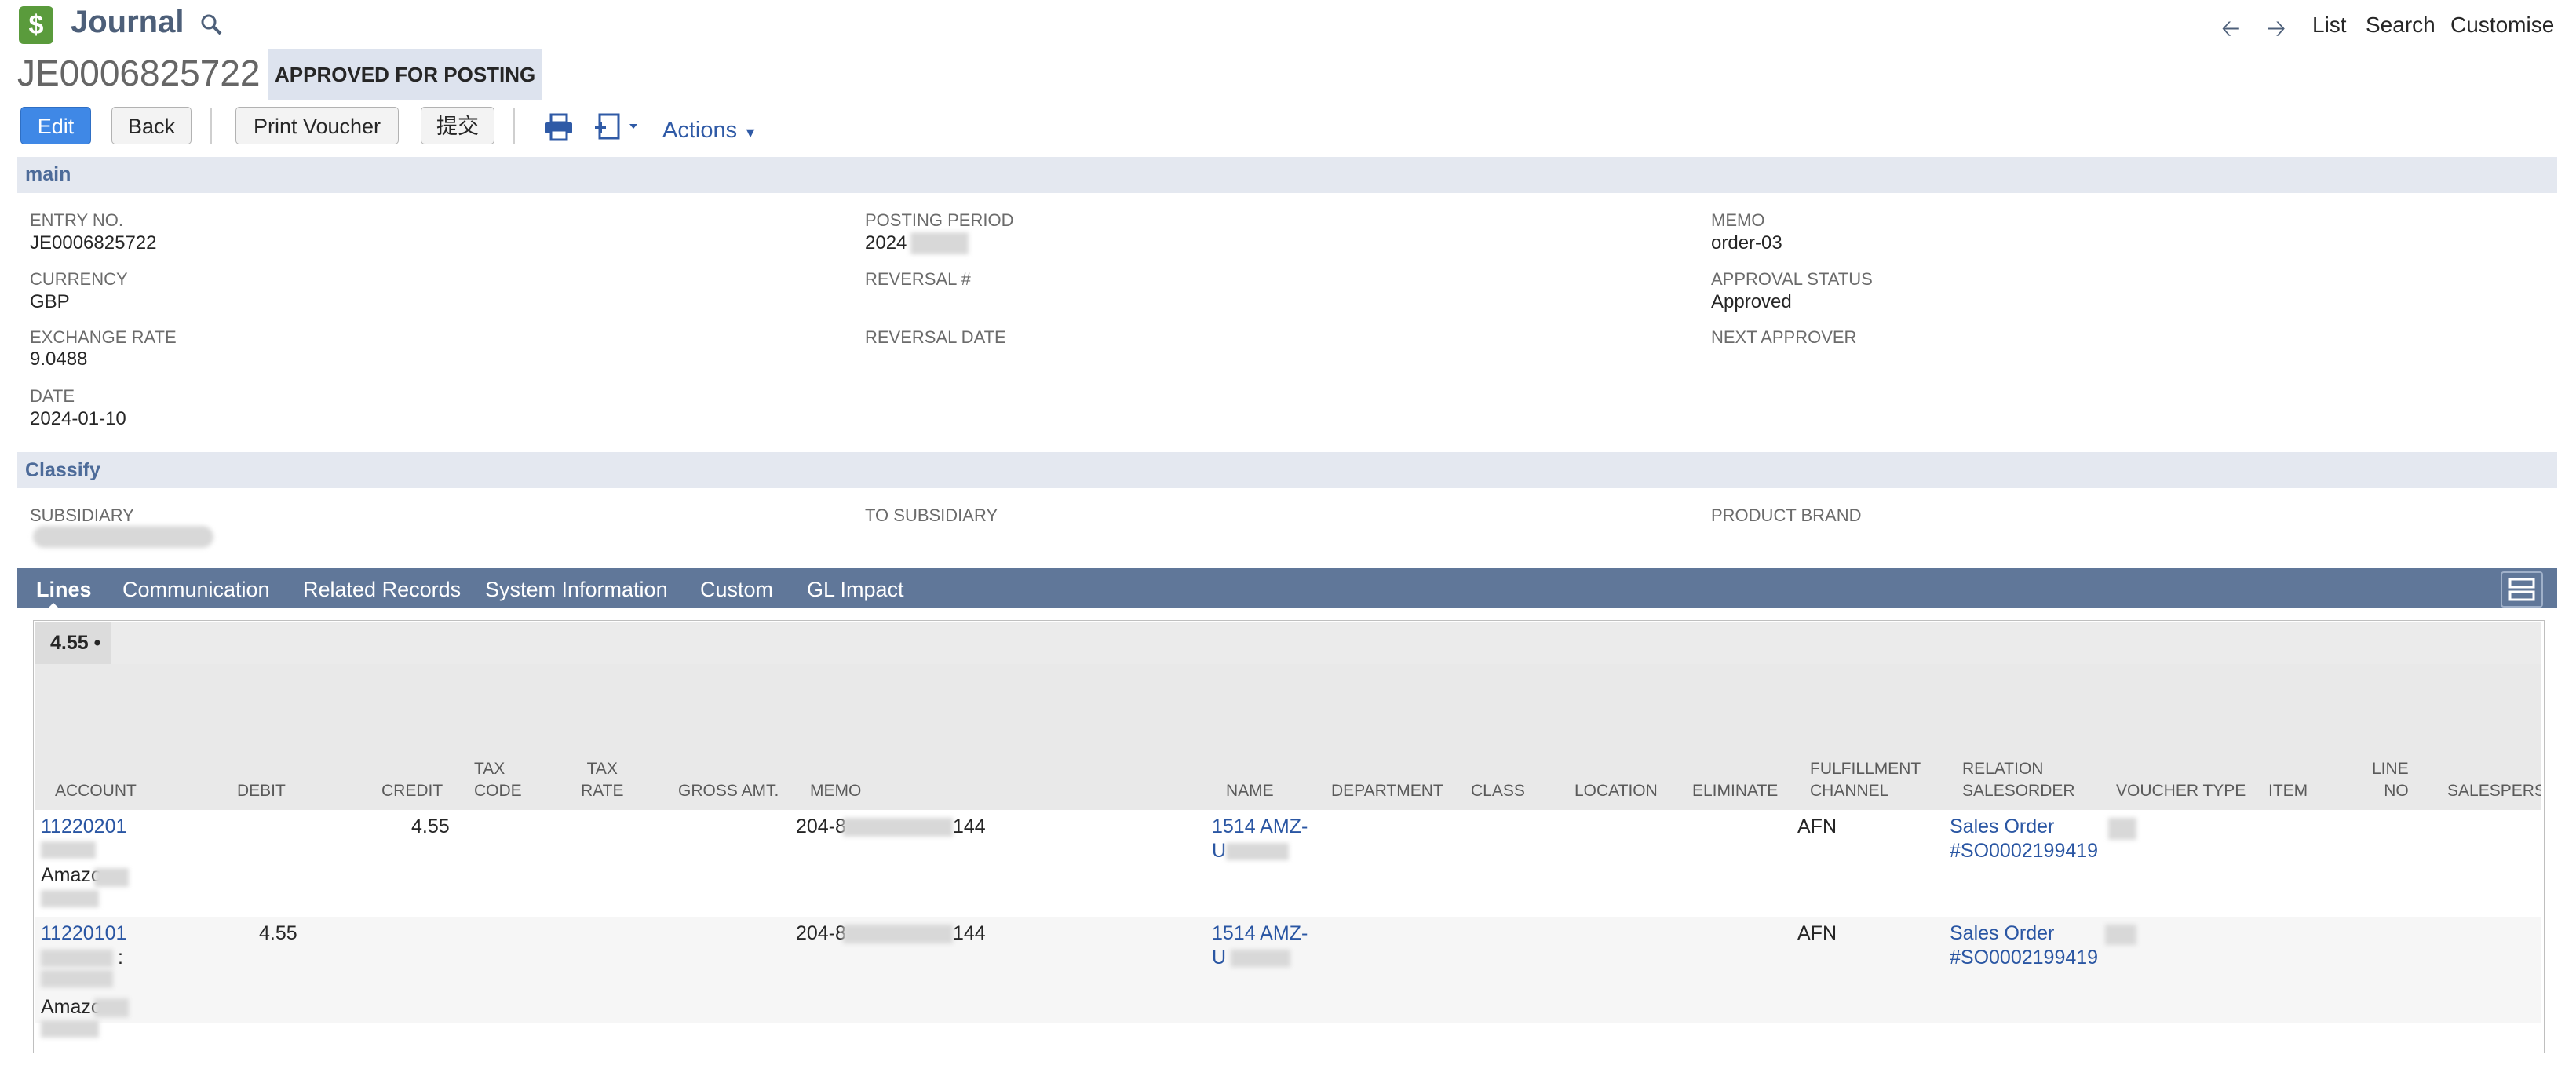 The width and height of the screenshot is (2576, 1080). What do you see at coordinates (1287, 175) in the screenshot?
I see `main-section-header` at bounding box center [1287, 175].